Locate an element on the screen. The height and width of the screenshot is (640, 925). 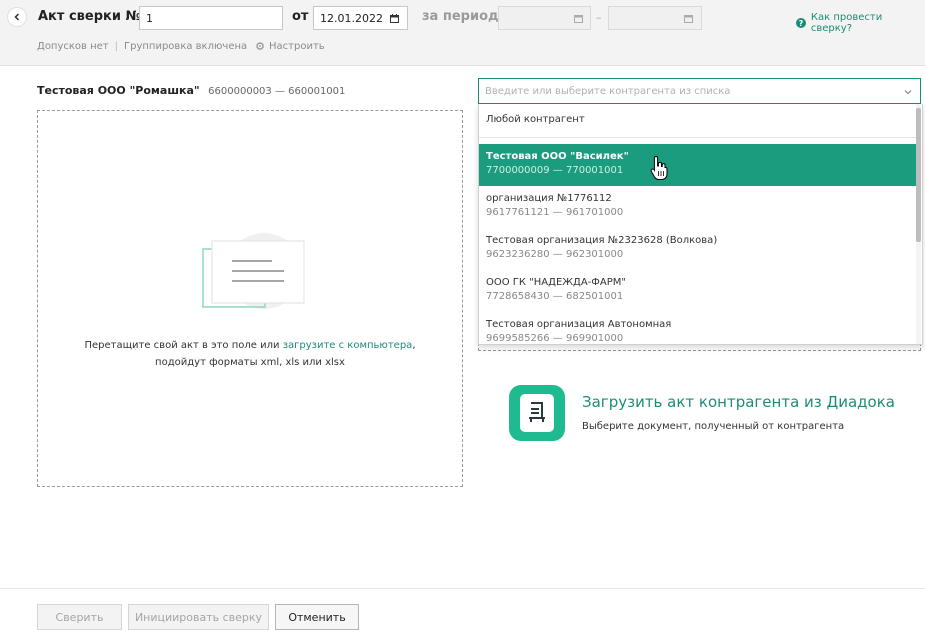
page-title: Акт сверки № is located at coordinates (90, 16).